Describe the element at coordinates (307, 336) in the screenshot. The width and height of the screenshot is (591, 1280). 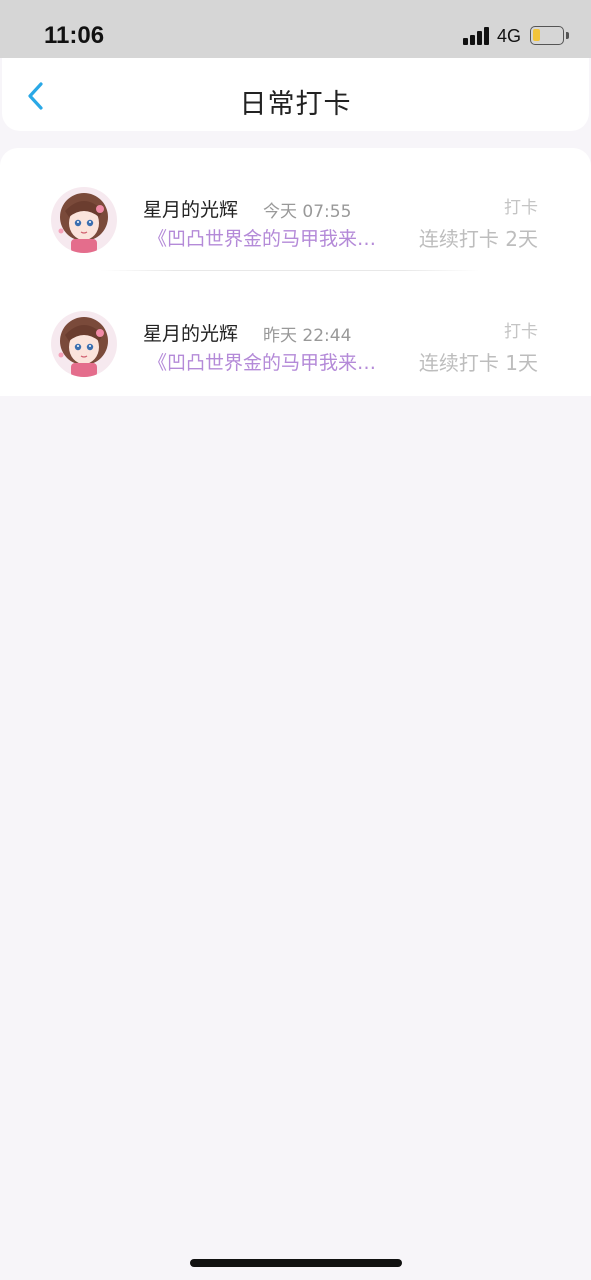
I see `post-time: 昨天 22:44` at that location.